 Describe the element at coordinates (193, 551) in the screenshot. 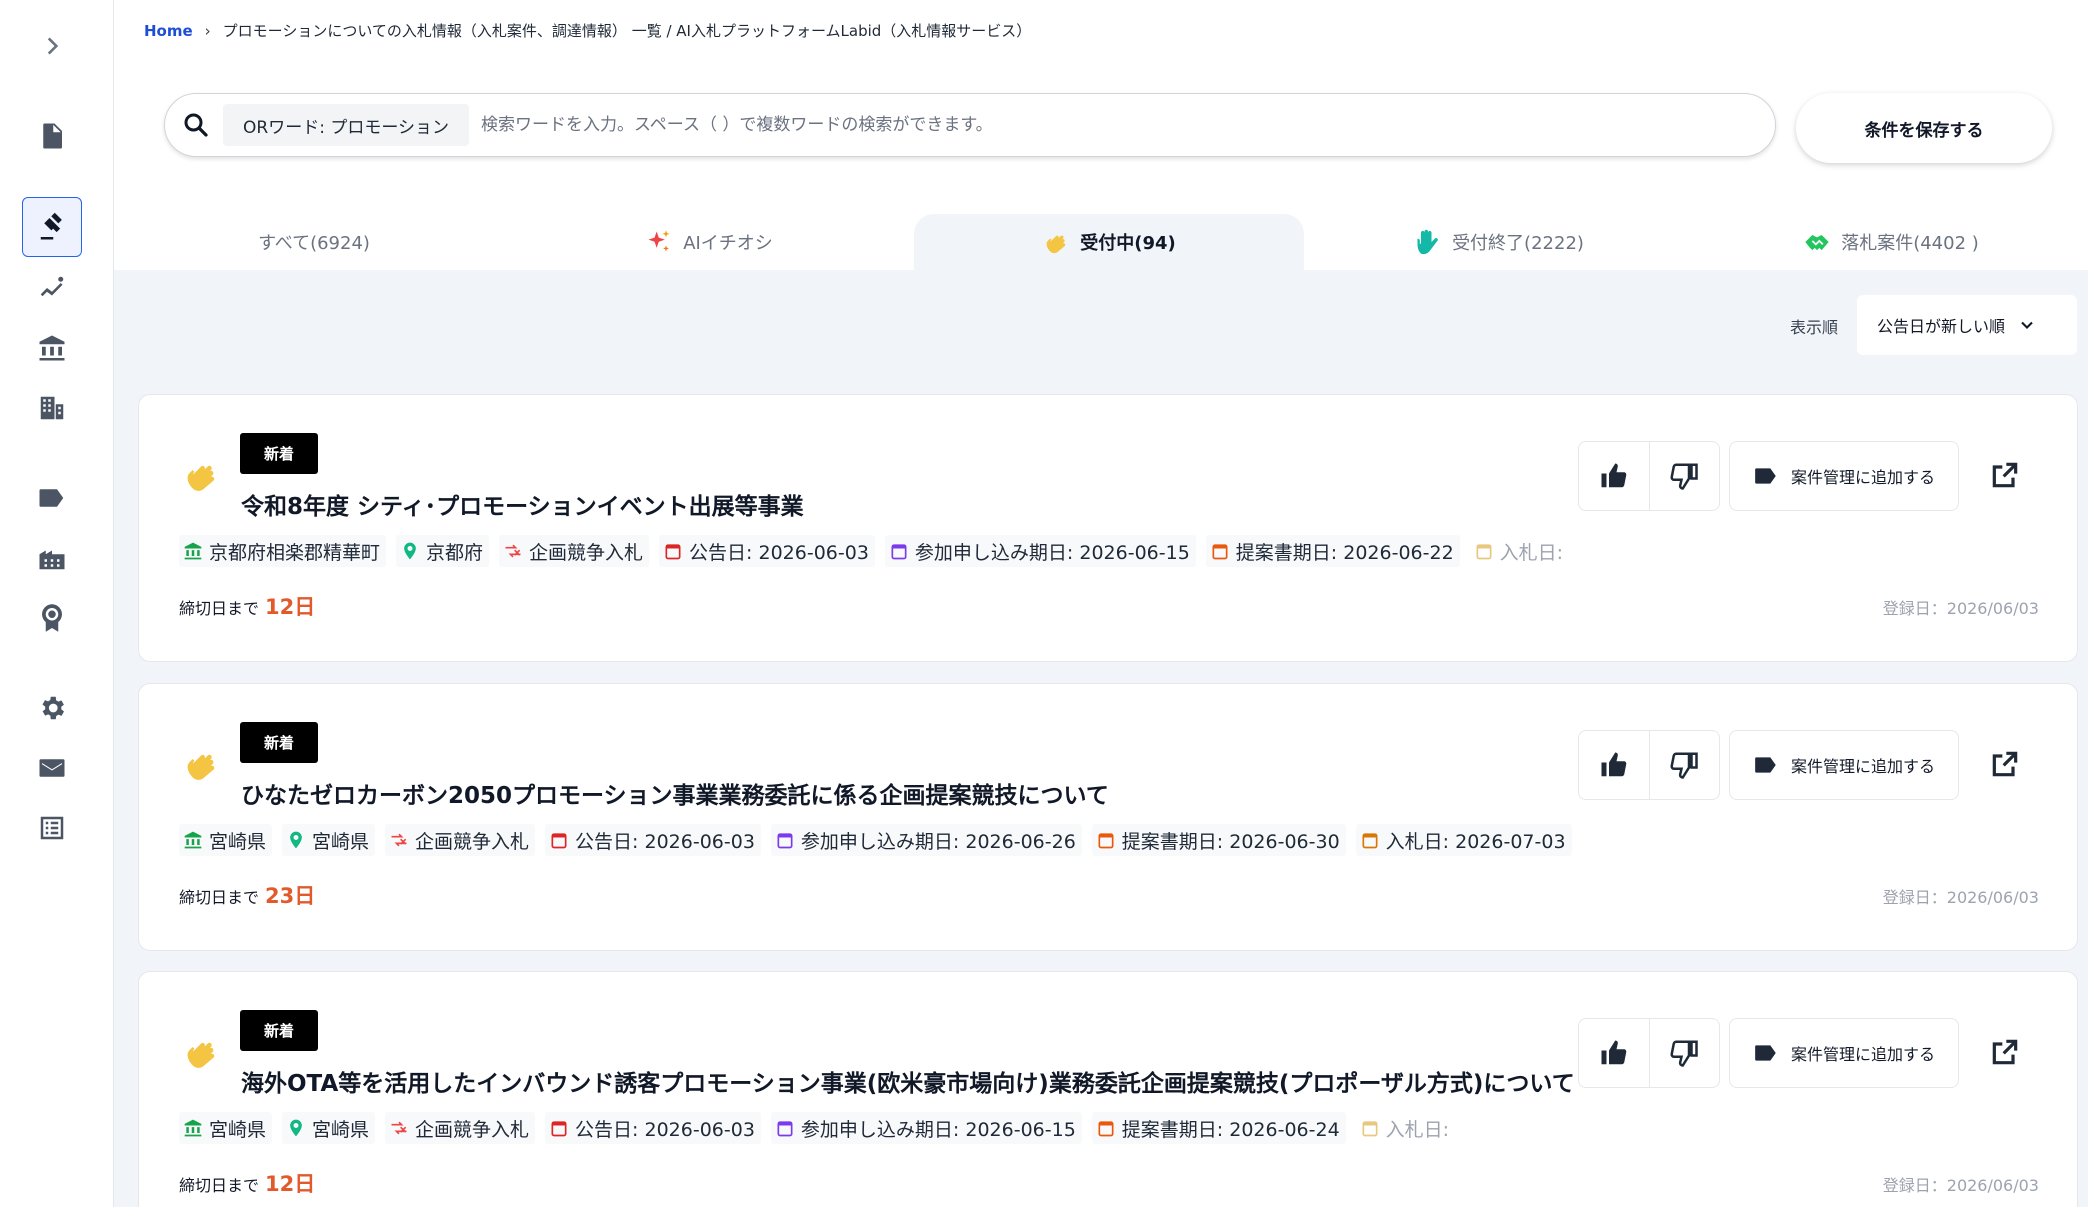

I see `institution-icon` at that location.